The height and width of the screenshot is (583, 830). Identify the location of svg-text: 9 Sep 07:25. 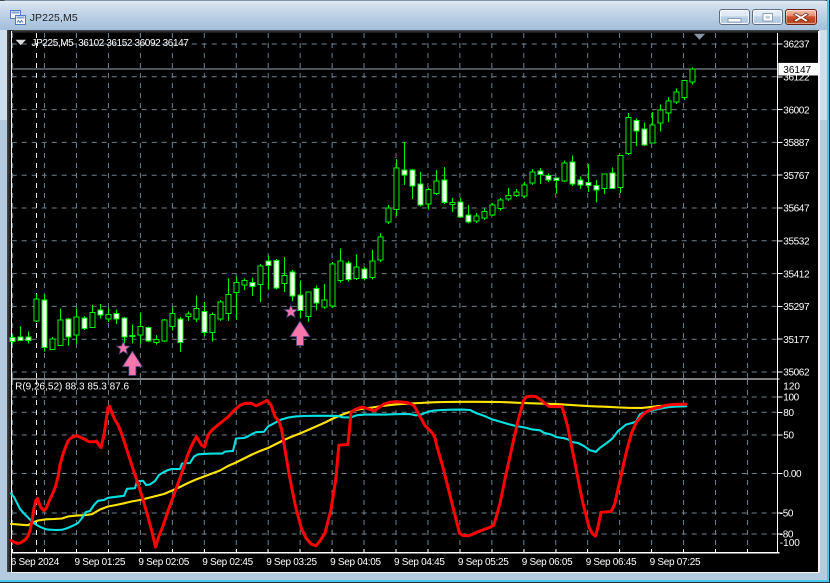
(675, 562).